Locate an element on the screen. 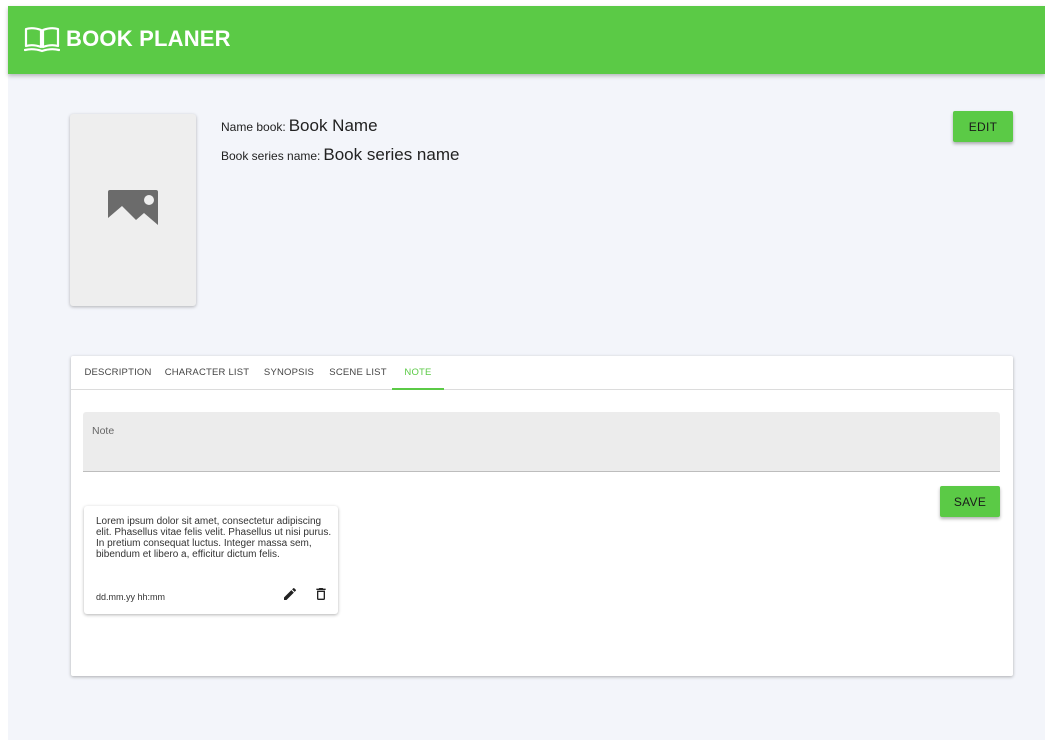 The height and width of the screenshot is (740, 1045). tab-synopsis: SYNOPSIS is located at coordinates (289, 372).